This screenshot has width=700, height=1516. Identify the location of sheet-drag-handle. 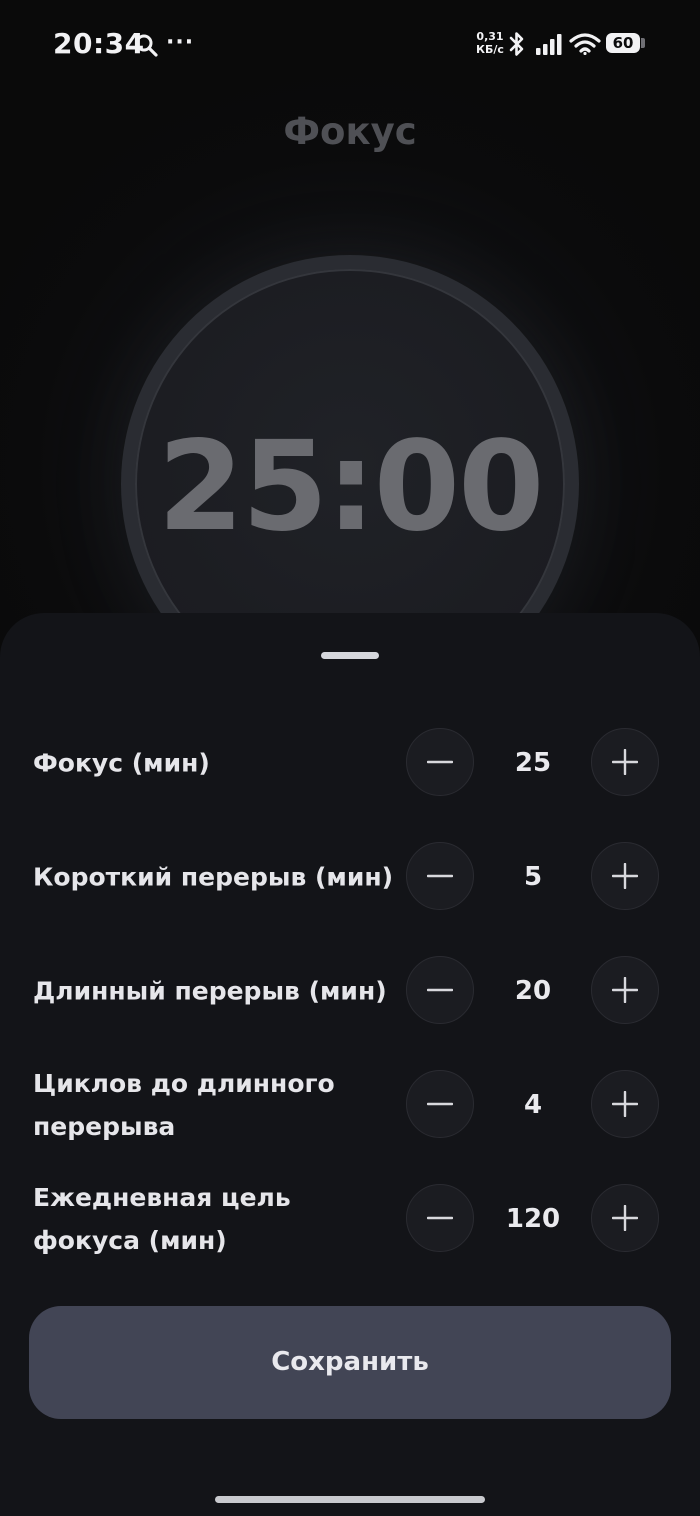
(350, 655).